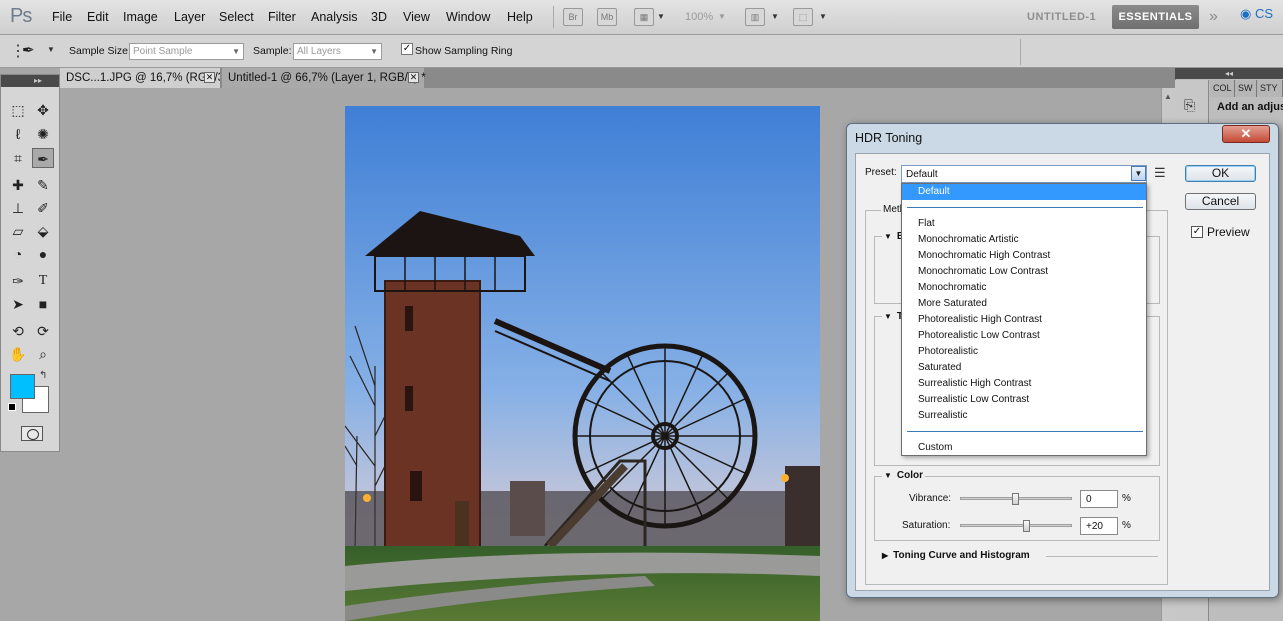  I want to click on screen-mode-icon: ⬚, so click(803, 17).